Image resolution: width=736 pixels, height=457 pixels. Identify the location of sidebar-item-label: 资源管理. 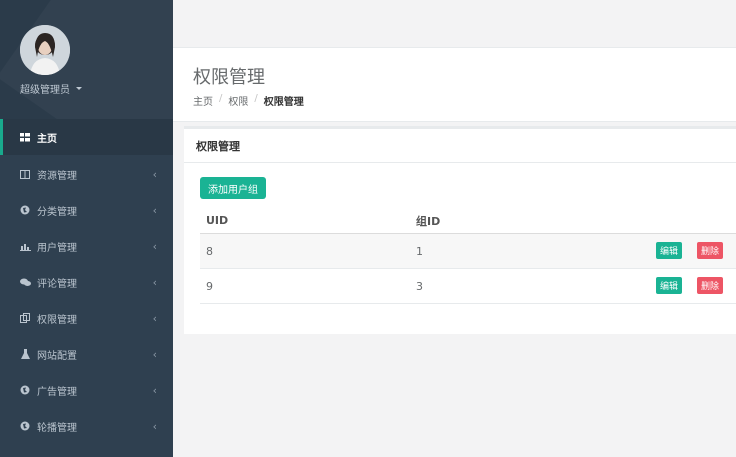
(57, 176).